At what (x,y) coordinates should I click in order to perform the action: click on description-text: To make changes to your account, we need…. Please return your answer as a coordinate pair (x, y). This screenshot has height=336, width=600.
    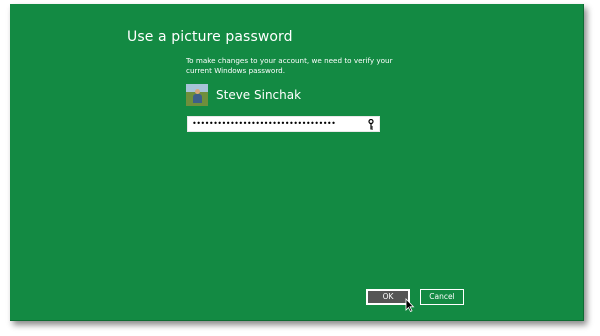
    Looking at the image, I should click on (289, 65).